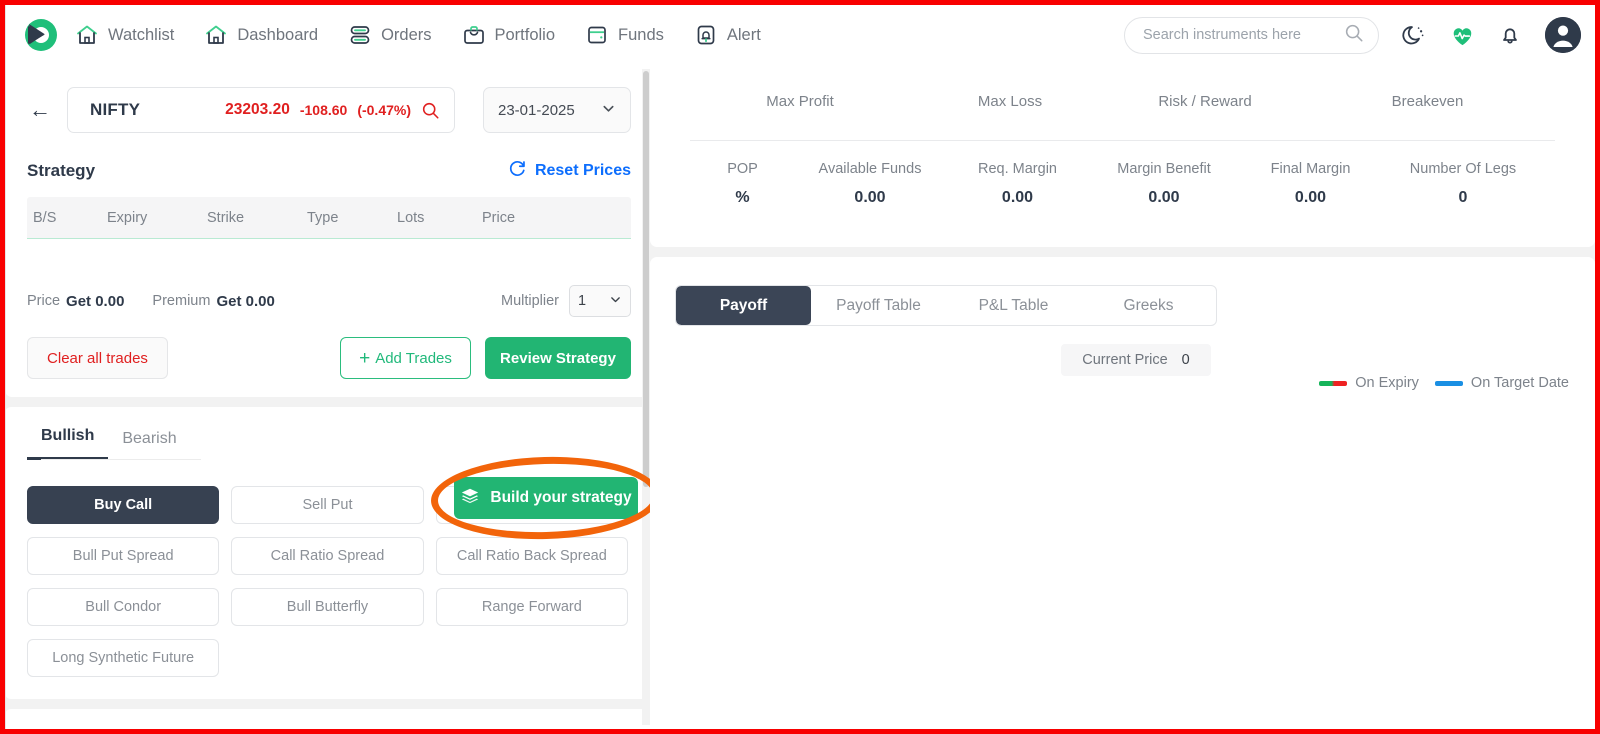  I want to click on metric-final-margin: Final Margin 0.00, so click(1310, 184).